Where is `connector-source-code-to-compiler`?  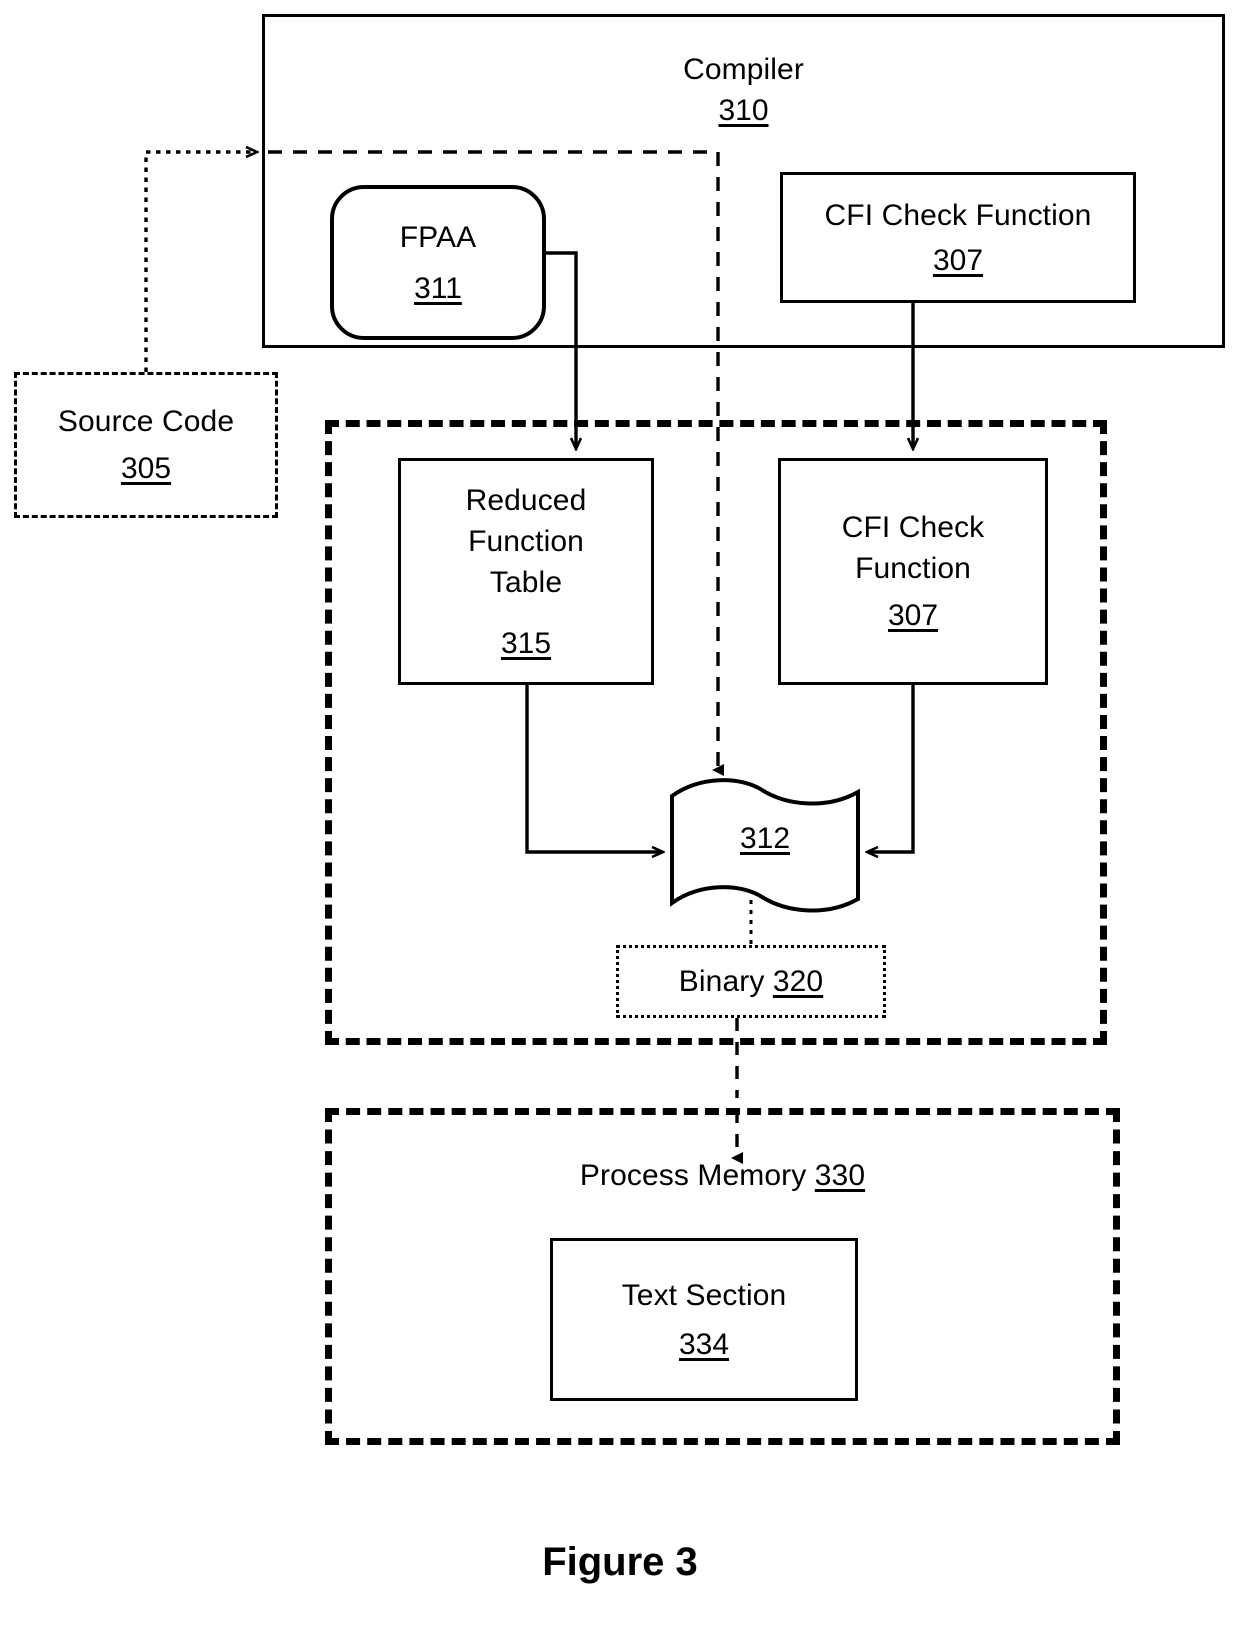
connector-source-code-to-compiler is located at coordinates (200, 262).